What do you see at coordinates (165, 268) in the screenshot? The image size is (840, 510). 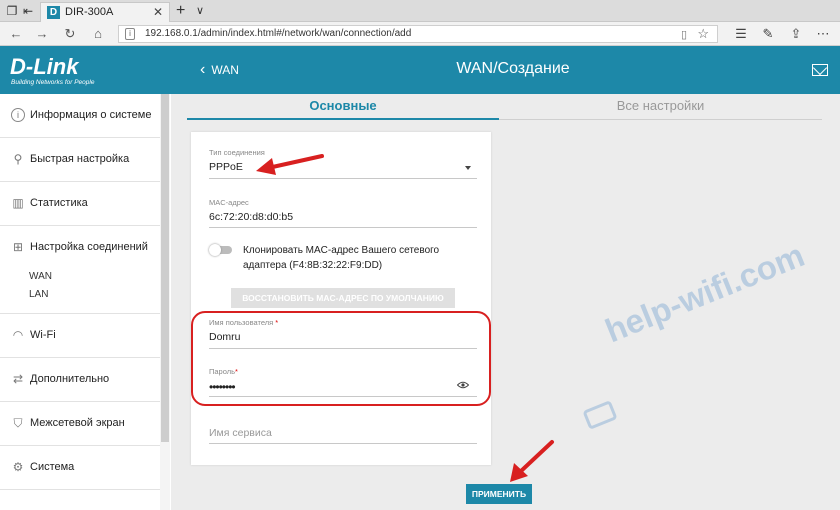 I see `scrollbar-thumb` at bounding box center [165, 268].